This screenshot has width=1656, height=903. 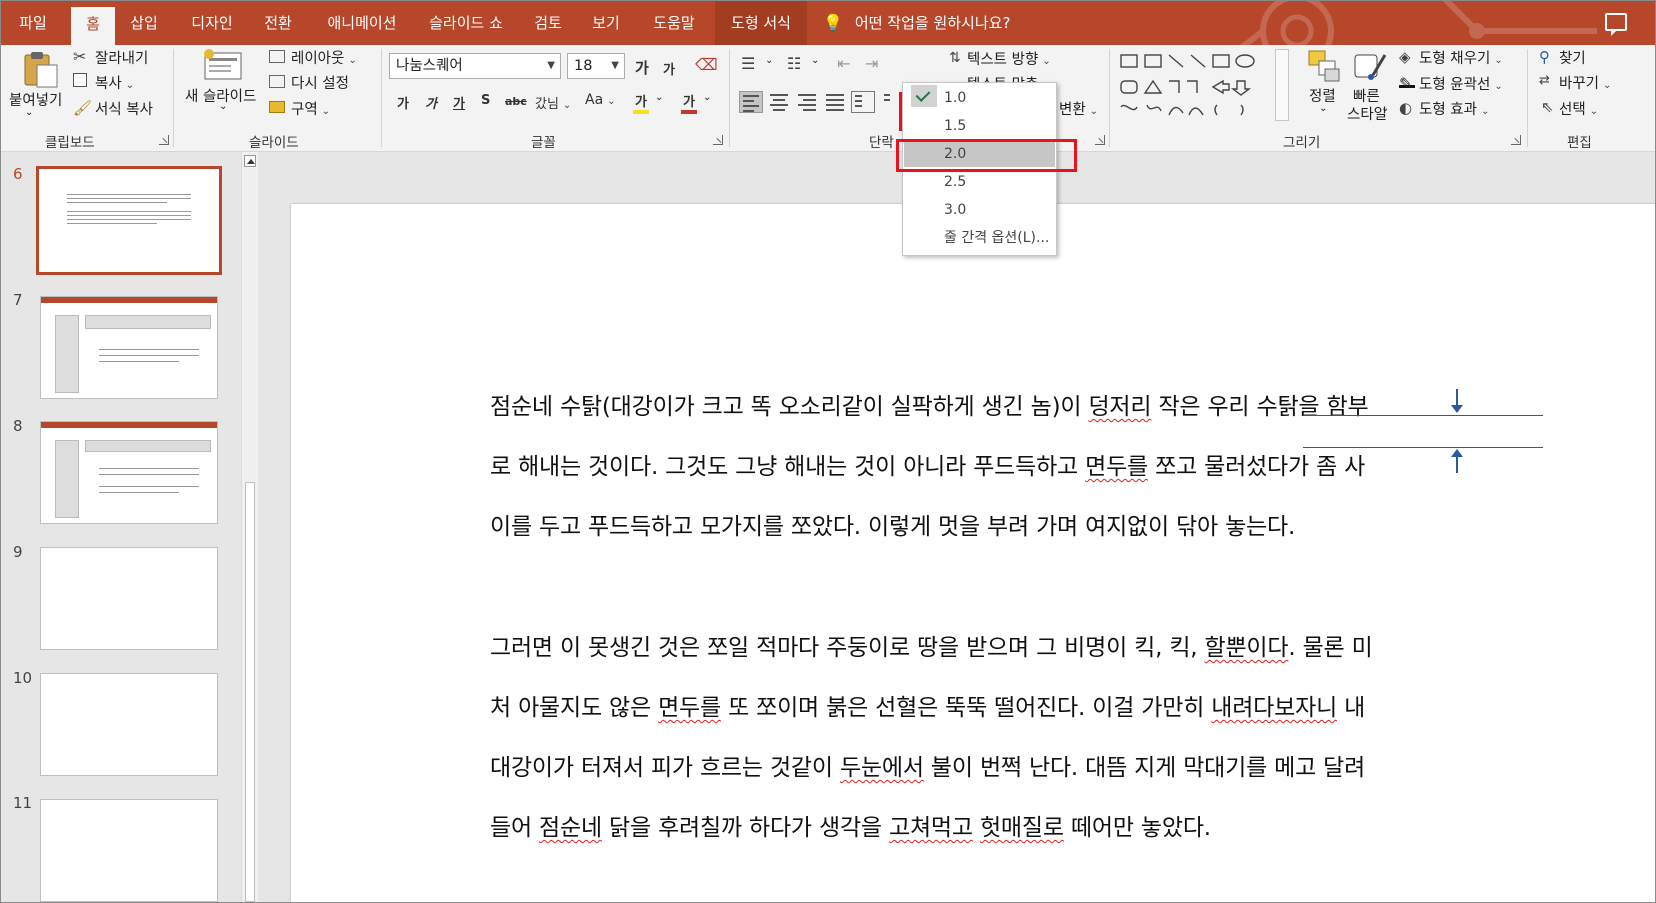 What do you see at coordinates (606, 23) in the screenshot?
I see `tab-view: 보기` at bounding box center [606, 23].